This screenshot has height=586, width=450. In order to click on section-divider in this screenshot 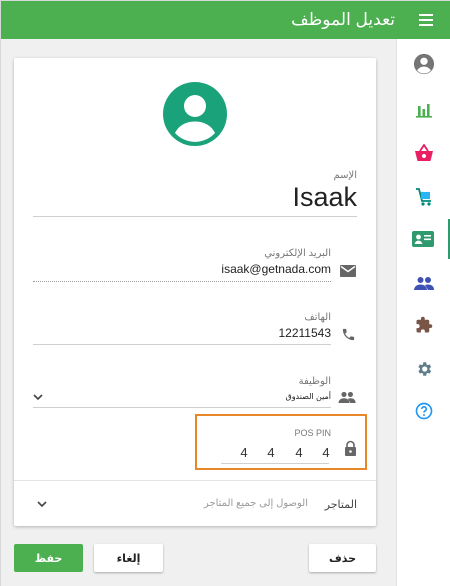, I will do `click(195, 480)`.